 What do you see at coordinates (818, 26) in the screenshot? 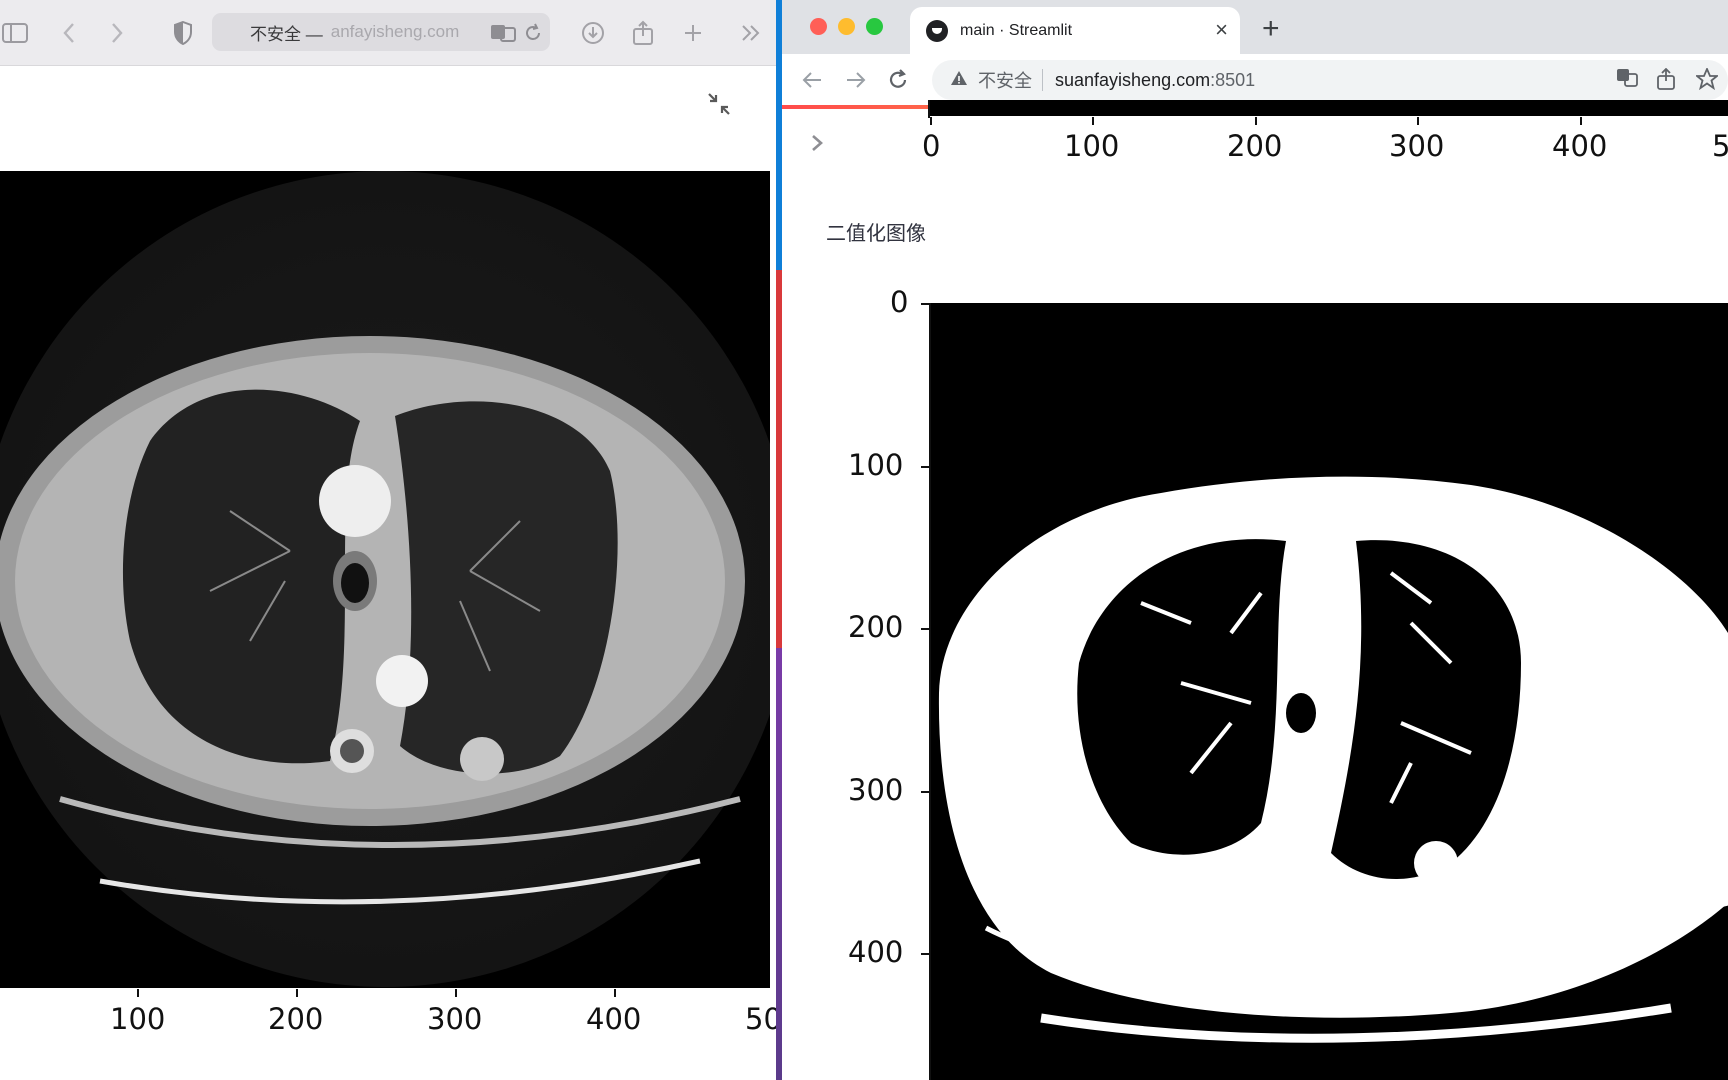
I see `close-window-button` at bounding box center [818, 26].